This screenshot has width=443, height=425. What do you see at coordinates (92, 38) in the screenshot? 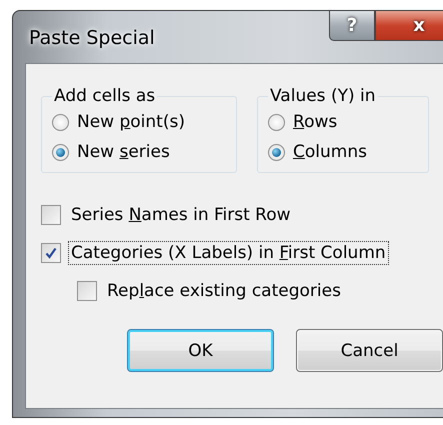
I see `window-title: Paste Special` at bounding box center [92, 38].